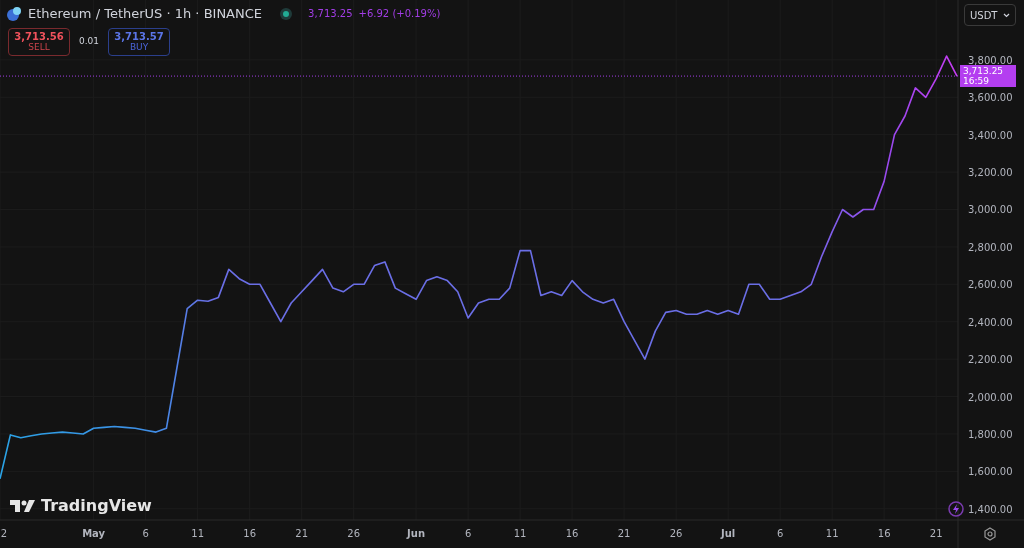 The width and height of the screenshot is (1024, 548). Describe the element at coordinates (286, 13) in the screenshot. I see `status-dot-icon` at that location.